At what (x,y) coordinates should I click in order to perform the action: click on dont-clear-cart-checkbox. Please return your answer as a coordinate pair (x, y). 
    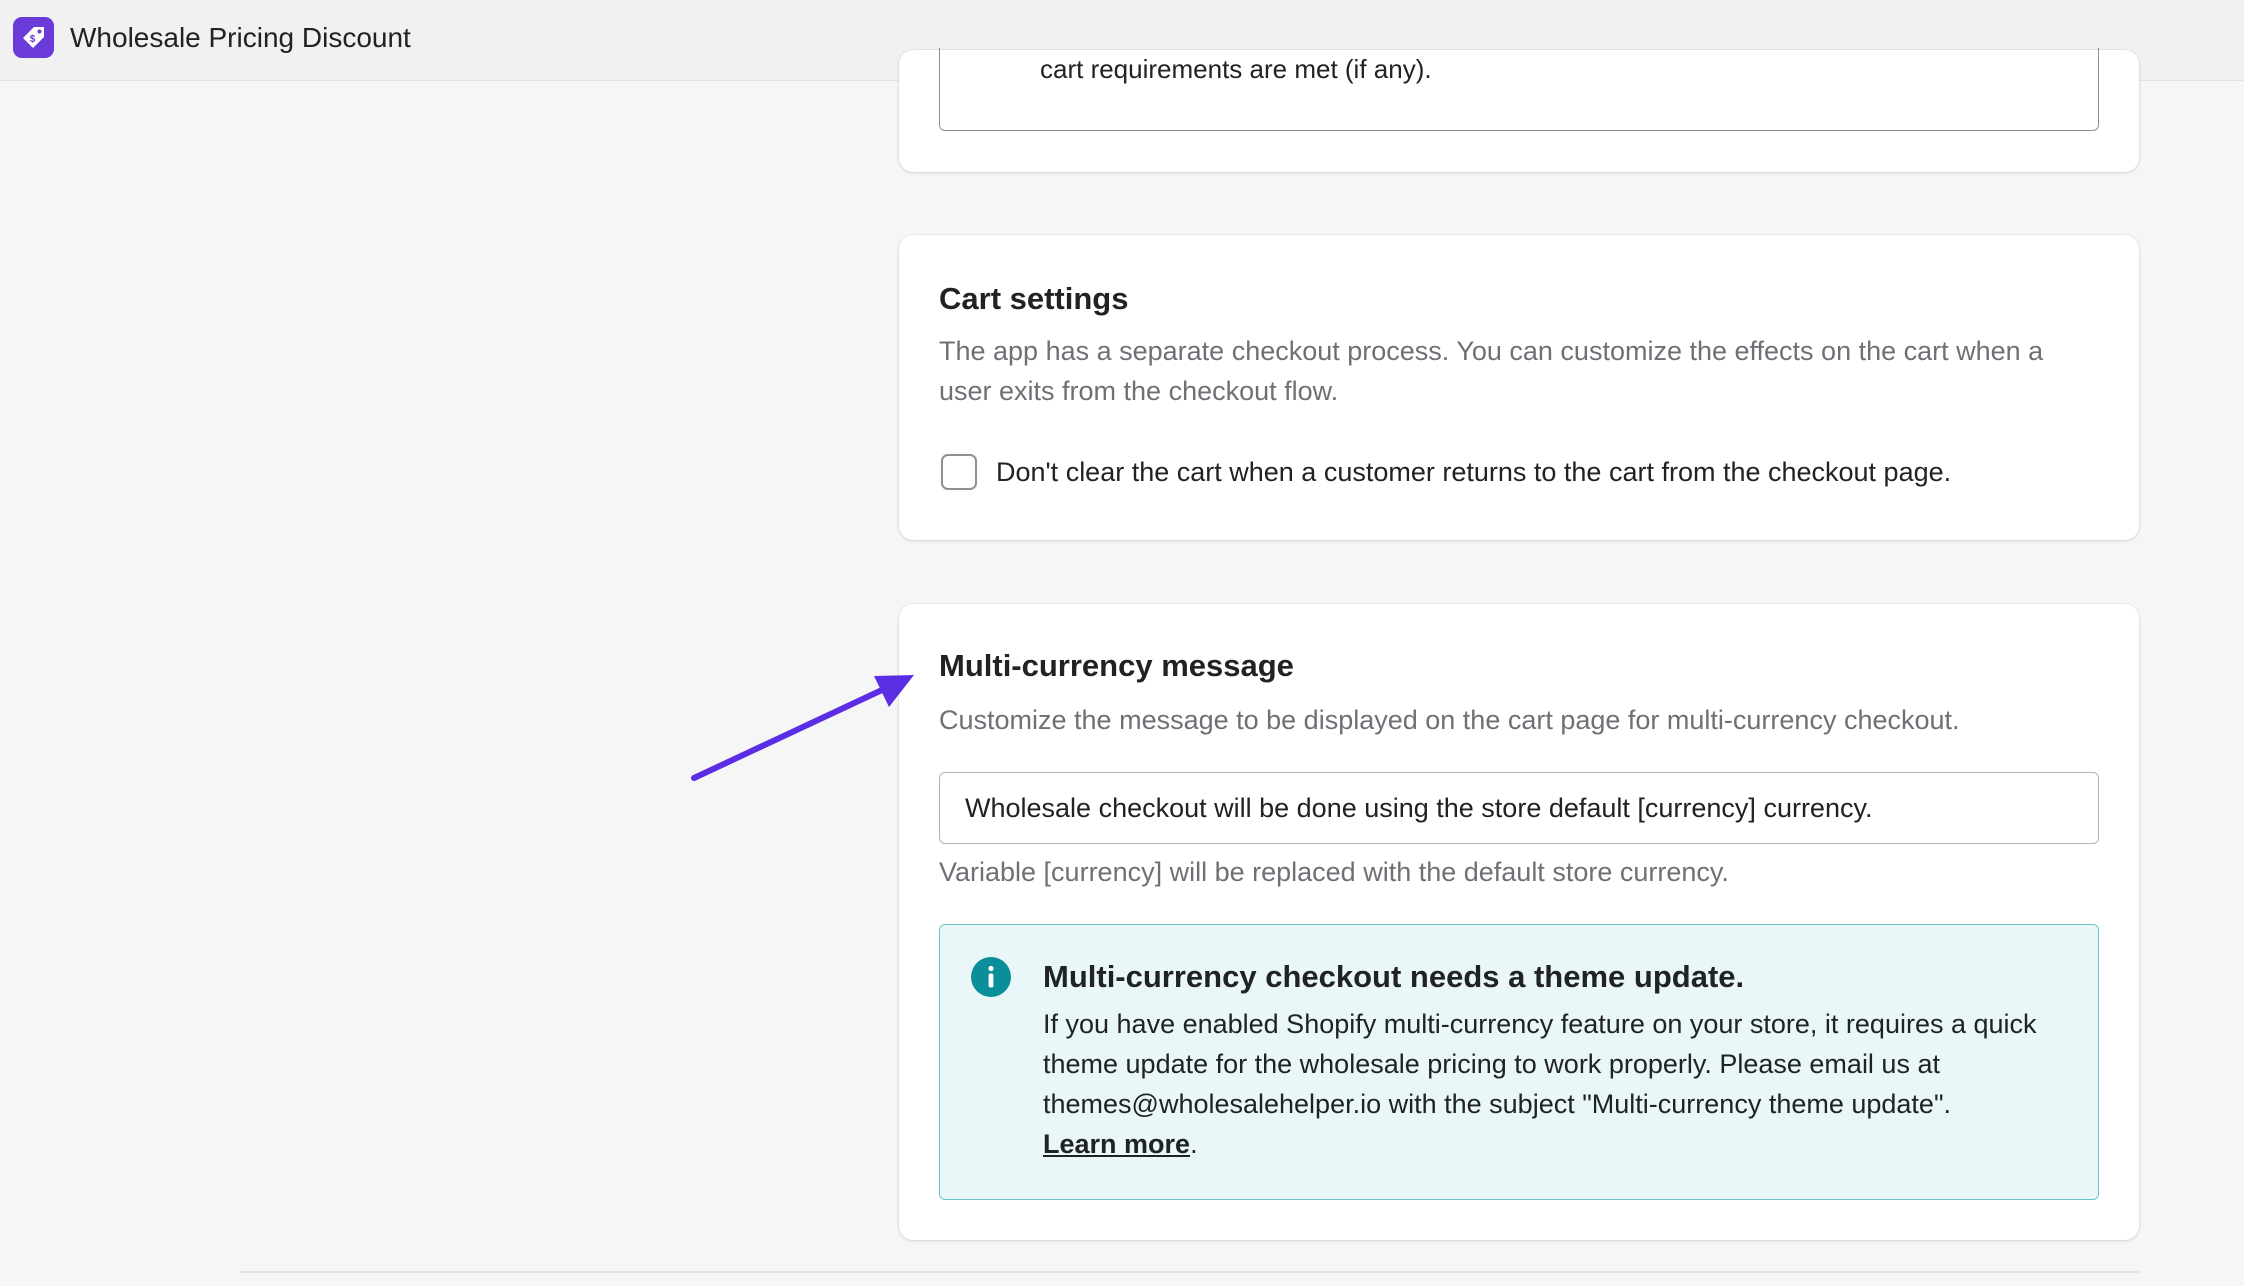
    Looking at the image, I should click on (959, 472).